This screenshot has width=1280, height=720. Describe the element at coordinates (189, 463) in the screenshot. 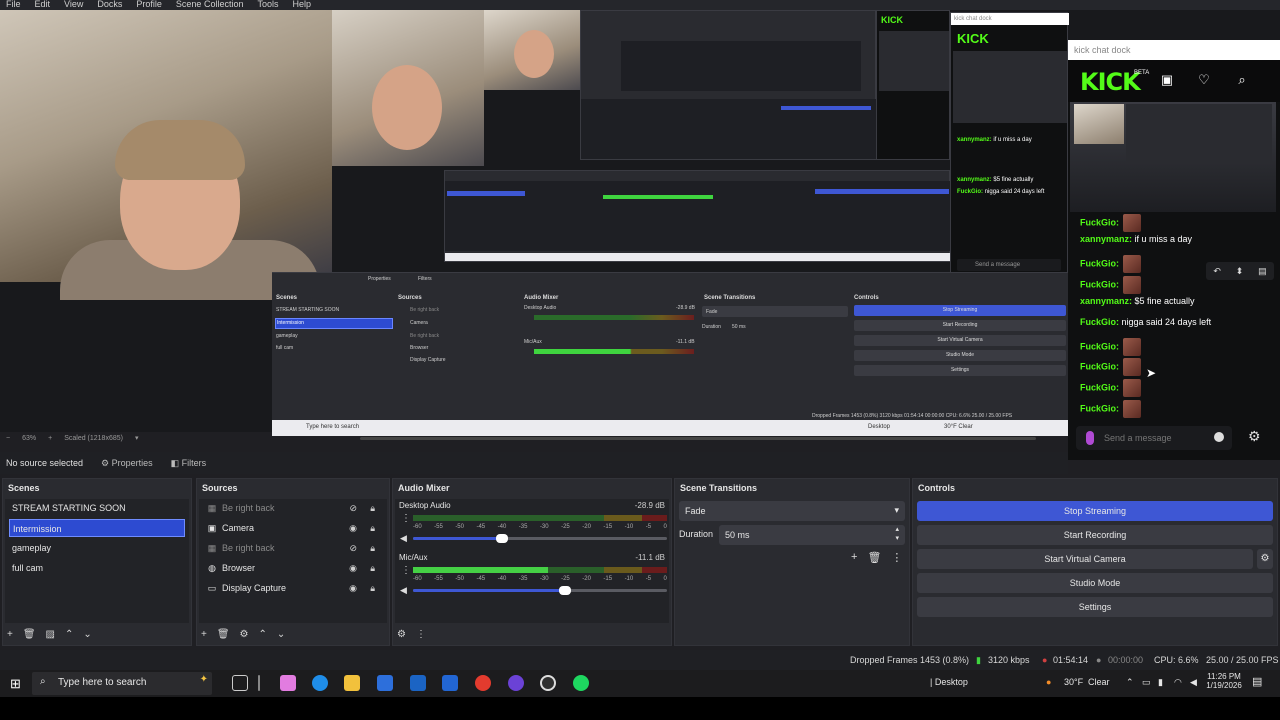

I see `filters-button: ◧ Filters` at that location.